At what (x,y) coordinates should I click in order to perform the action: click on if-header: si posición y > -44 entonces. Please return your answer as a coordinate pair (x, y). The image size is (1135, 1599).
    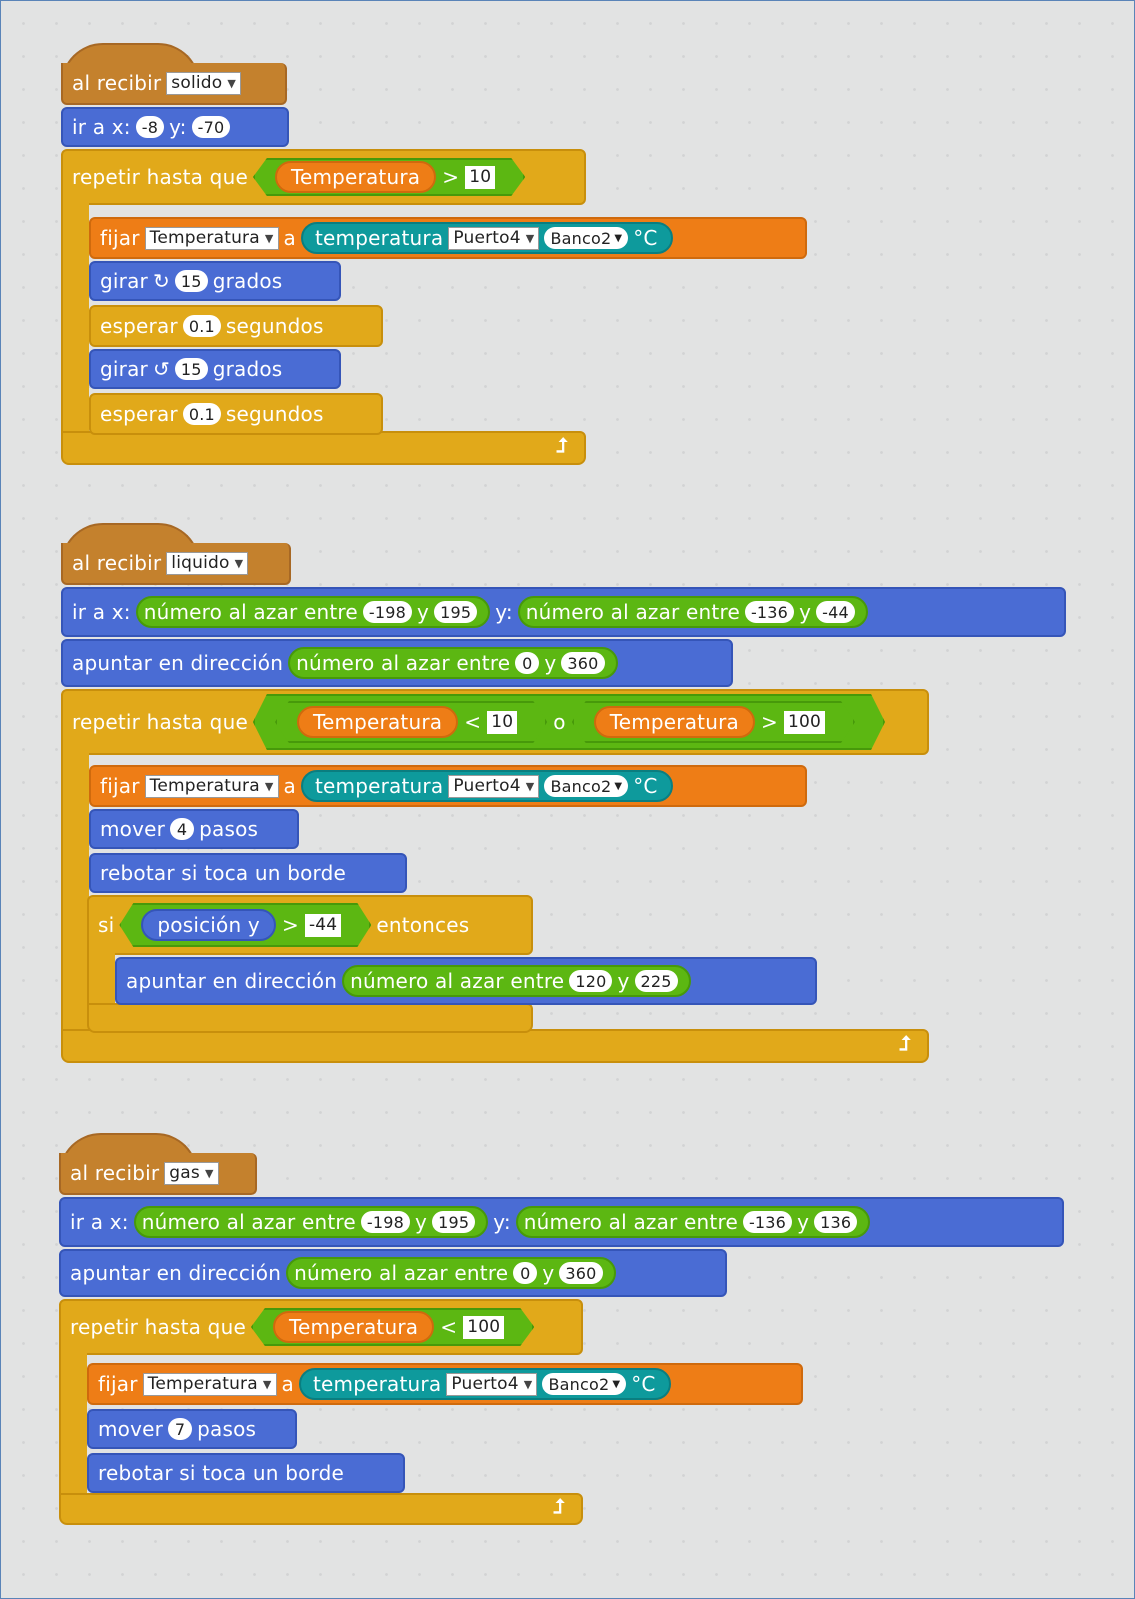
    Looking at the image, I should click on (310, 925).